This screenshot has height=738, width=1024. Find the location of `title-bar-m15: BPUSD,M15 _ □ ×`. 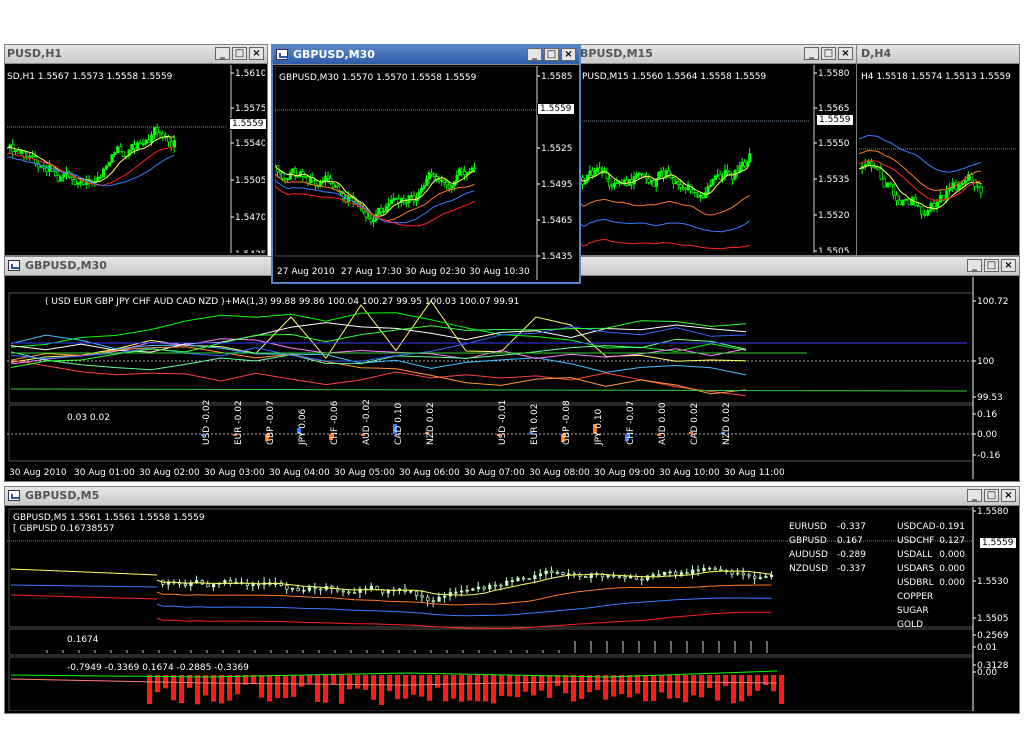

title-bar-m15: BPUSD,M15 _ □ × is located at coordinates (717, 54).